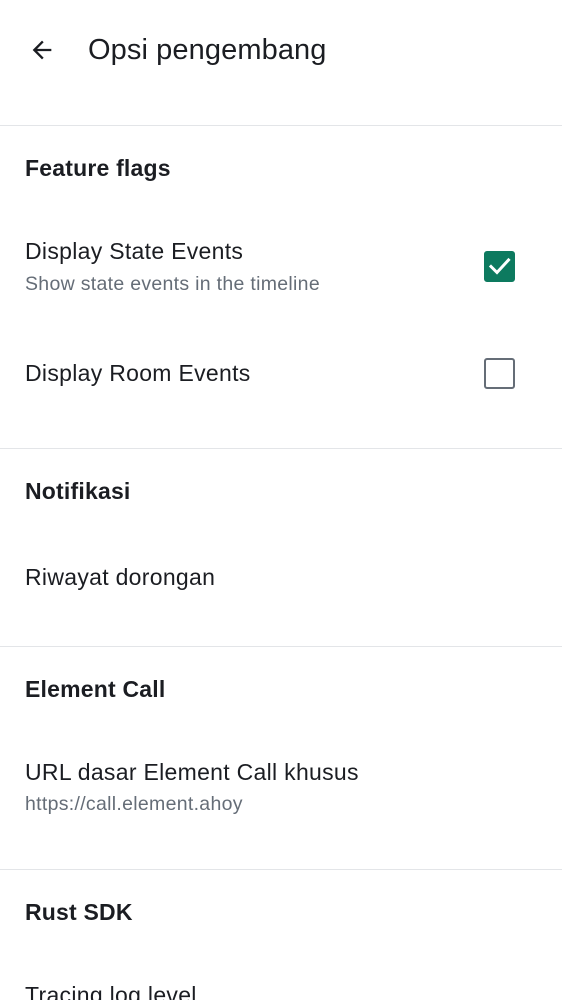 This screenshot has height=1000, width=562. Describe the element at coordinates (138, 373) in the screenshot. I see `setting-title: Display Room Events` at that location.